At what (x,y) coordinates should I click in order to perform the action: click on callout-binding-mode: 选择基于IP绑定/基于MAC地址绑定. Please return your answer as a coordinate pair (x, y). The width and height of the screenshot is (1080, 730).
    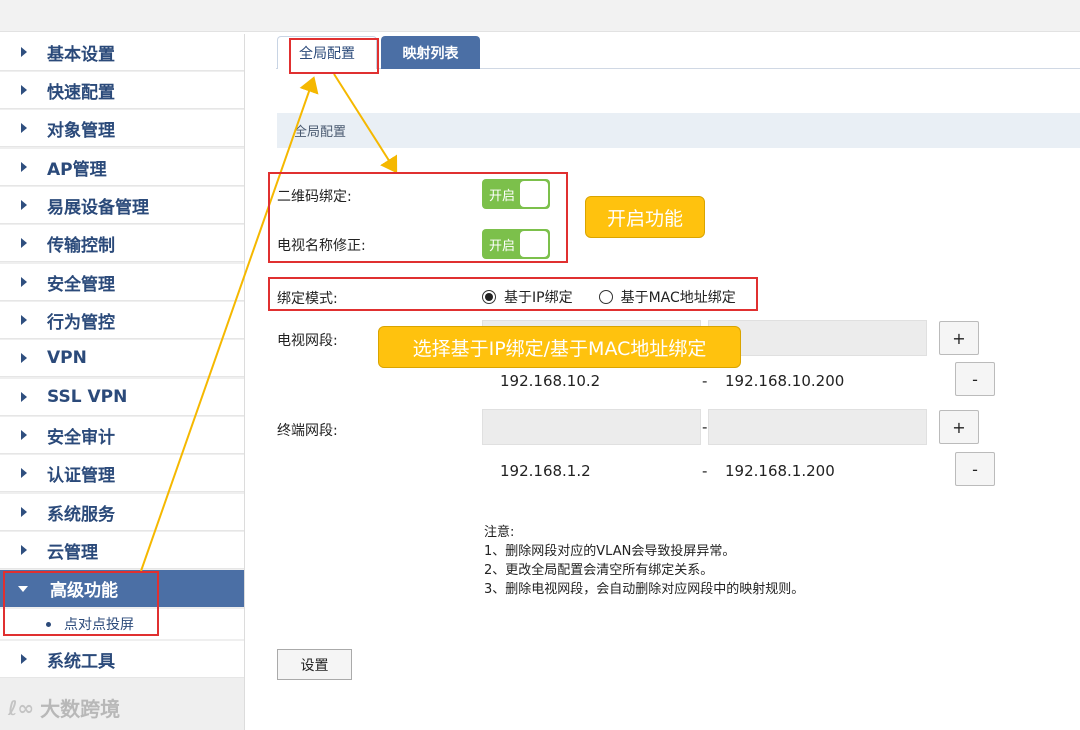
    Looking at the image, I should click on (559, 347).